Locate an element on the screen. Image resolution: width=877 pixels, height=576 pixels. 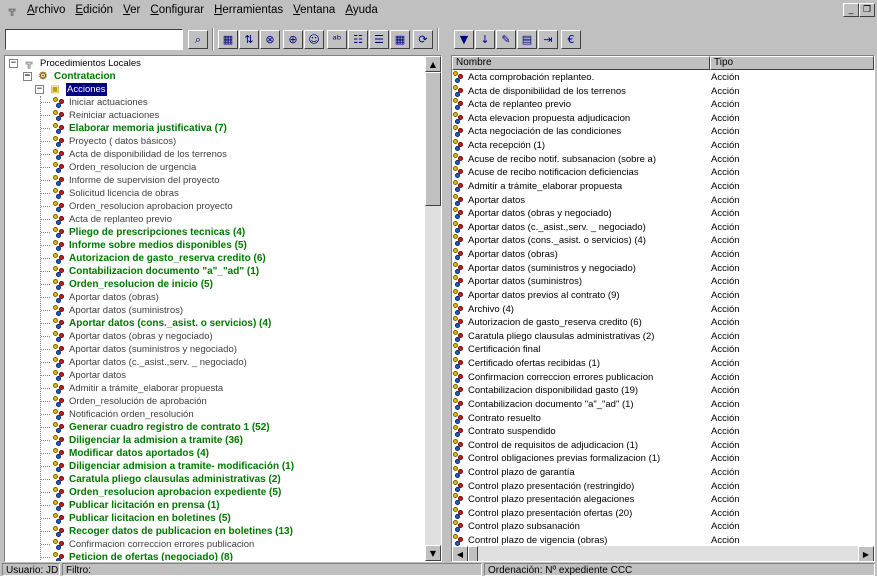
refresh-icon: ⟳ is located at coordinates (423, 39).